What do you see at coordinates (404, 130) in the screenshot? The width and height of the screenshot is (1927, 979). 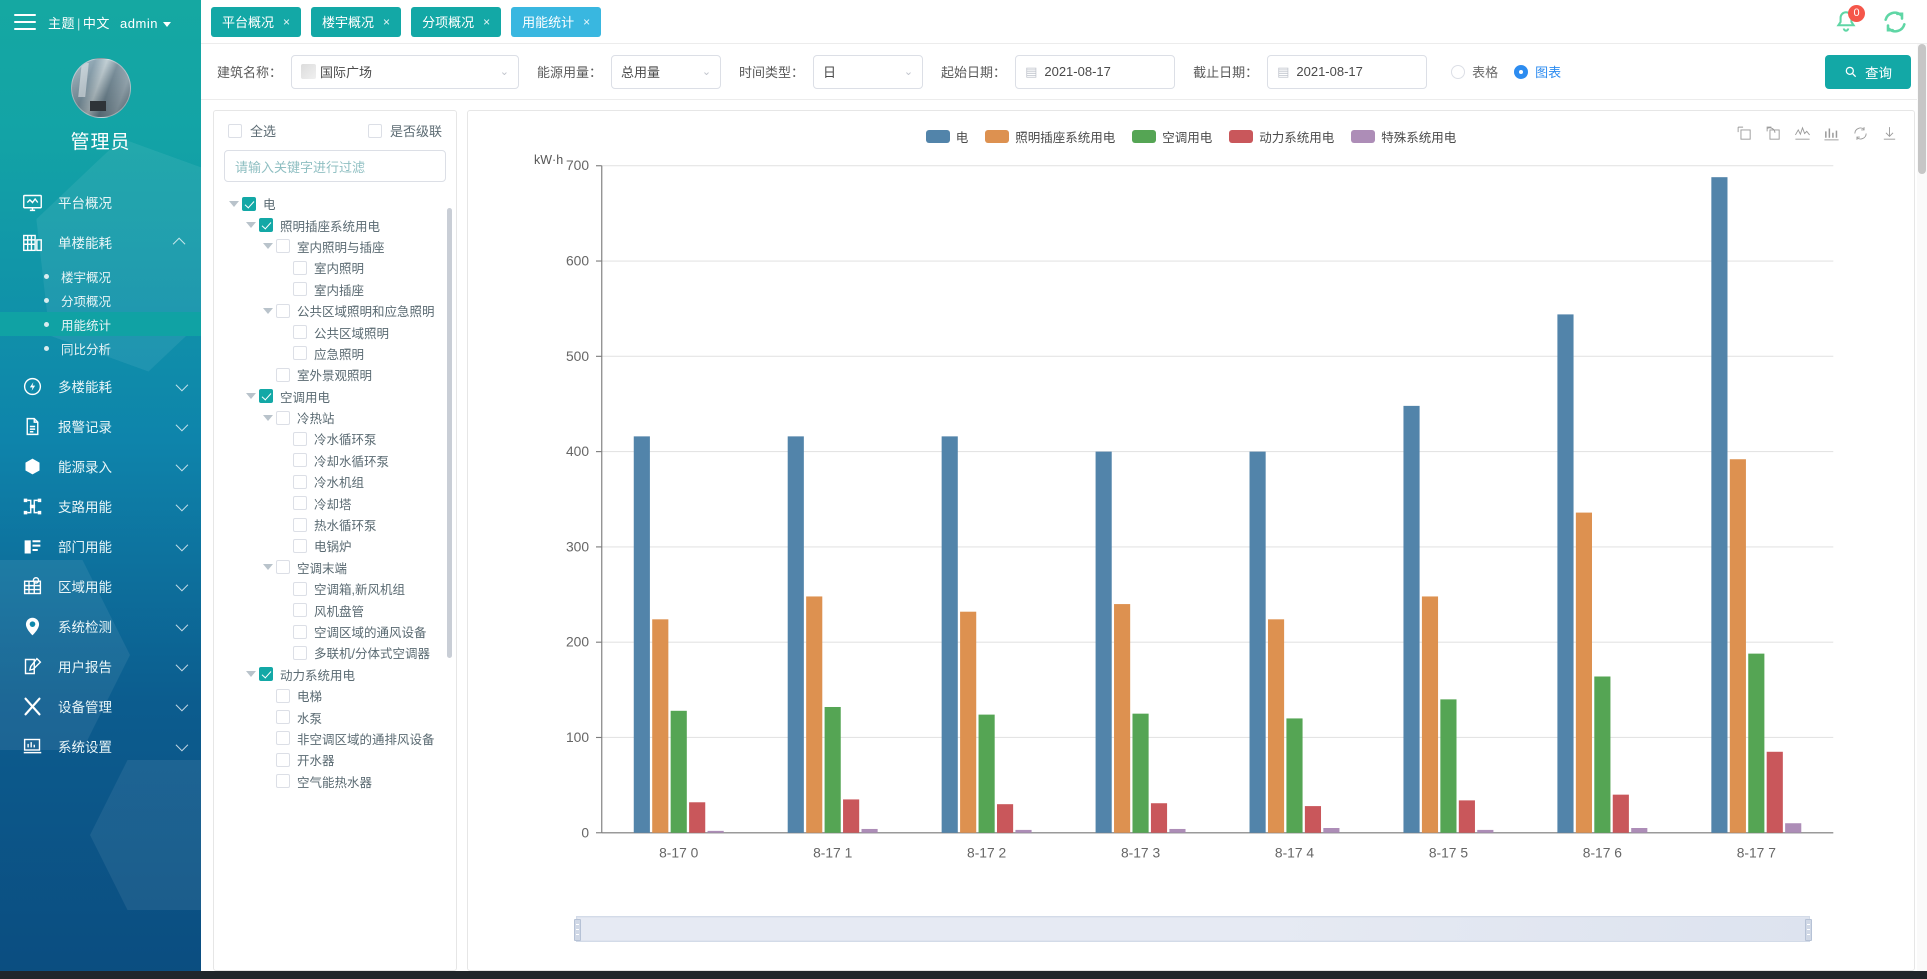 I see `cascade-checkbox: 是否级联` at bounding box center [404, 130].